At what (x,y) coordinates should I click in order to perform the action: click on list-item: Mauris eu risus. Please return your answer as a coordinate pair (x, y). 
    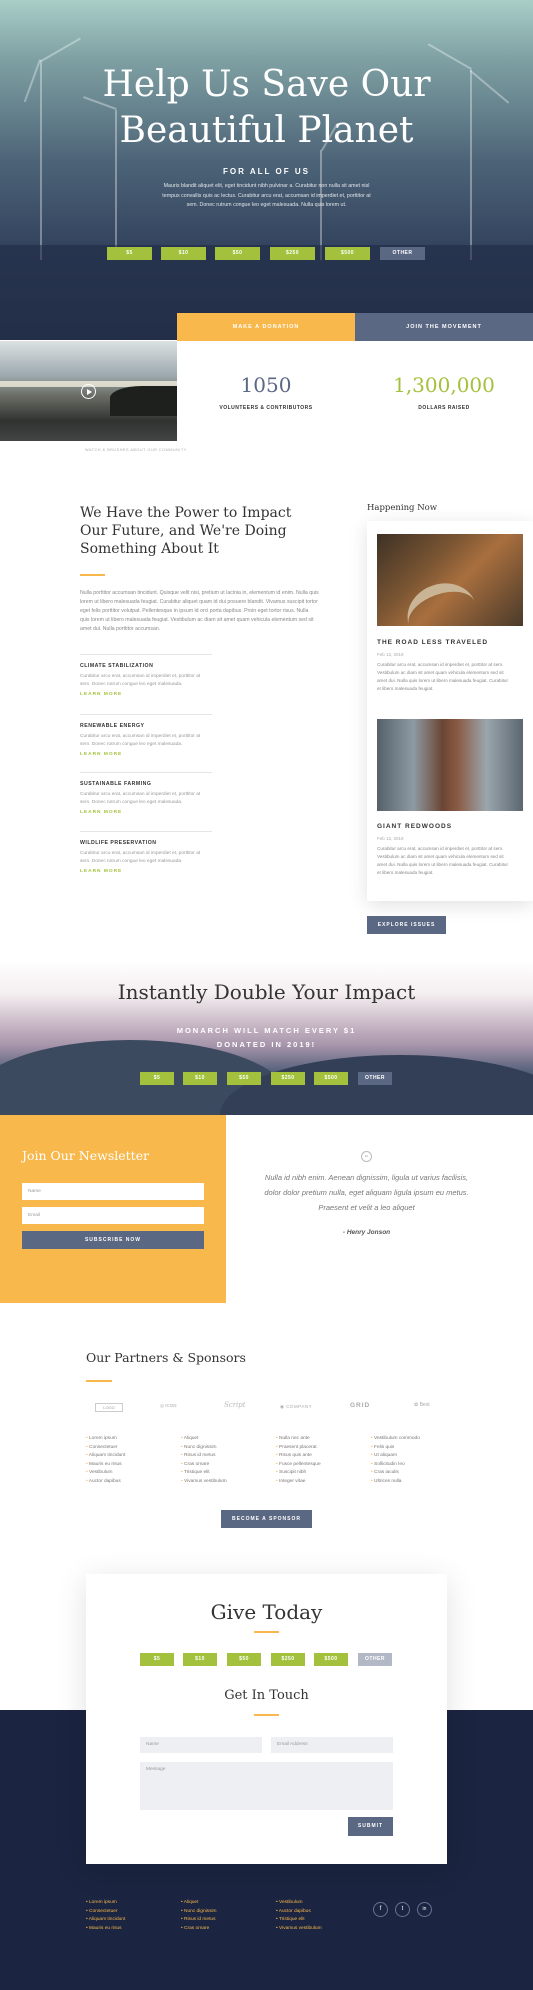
    Looking at the image, I should click on (105, 1465).